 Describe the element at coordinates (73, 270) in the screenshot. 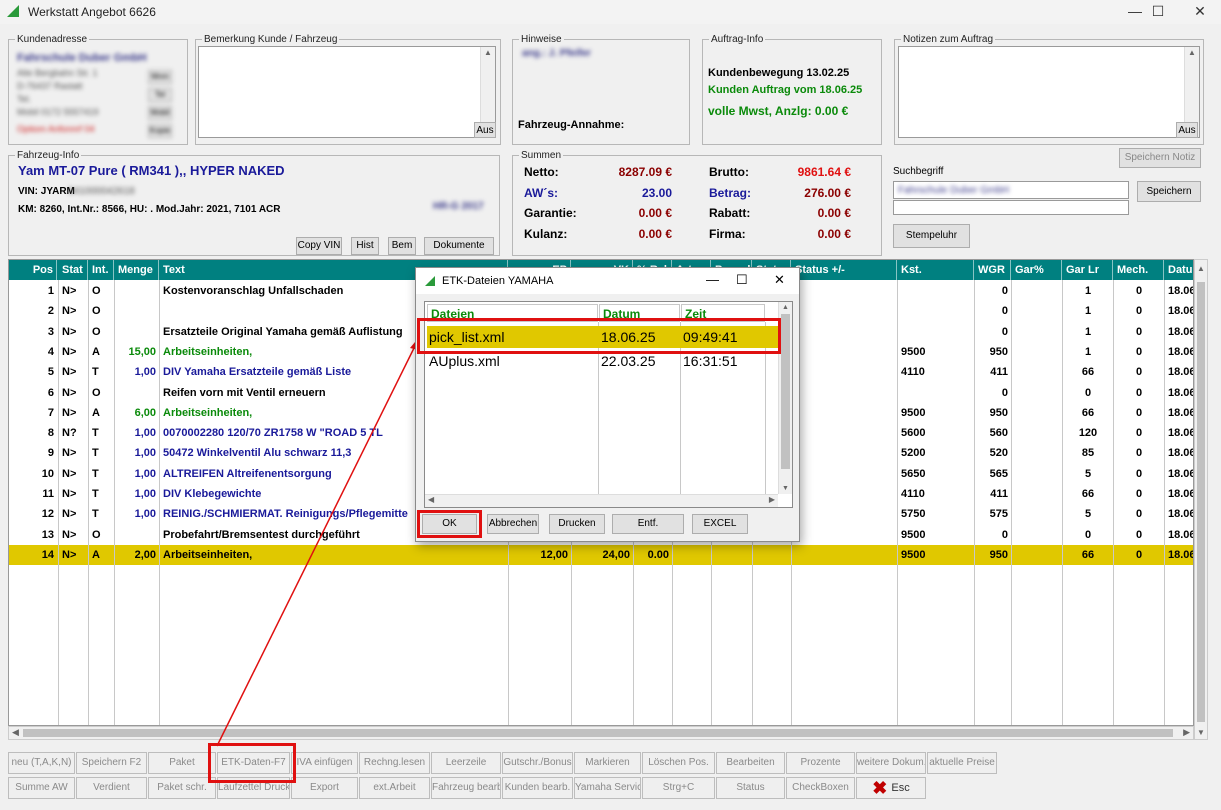

I see `col-header-stat: Stat` at that location.